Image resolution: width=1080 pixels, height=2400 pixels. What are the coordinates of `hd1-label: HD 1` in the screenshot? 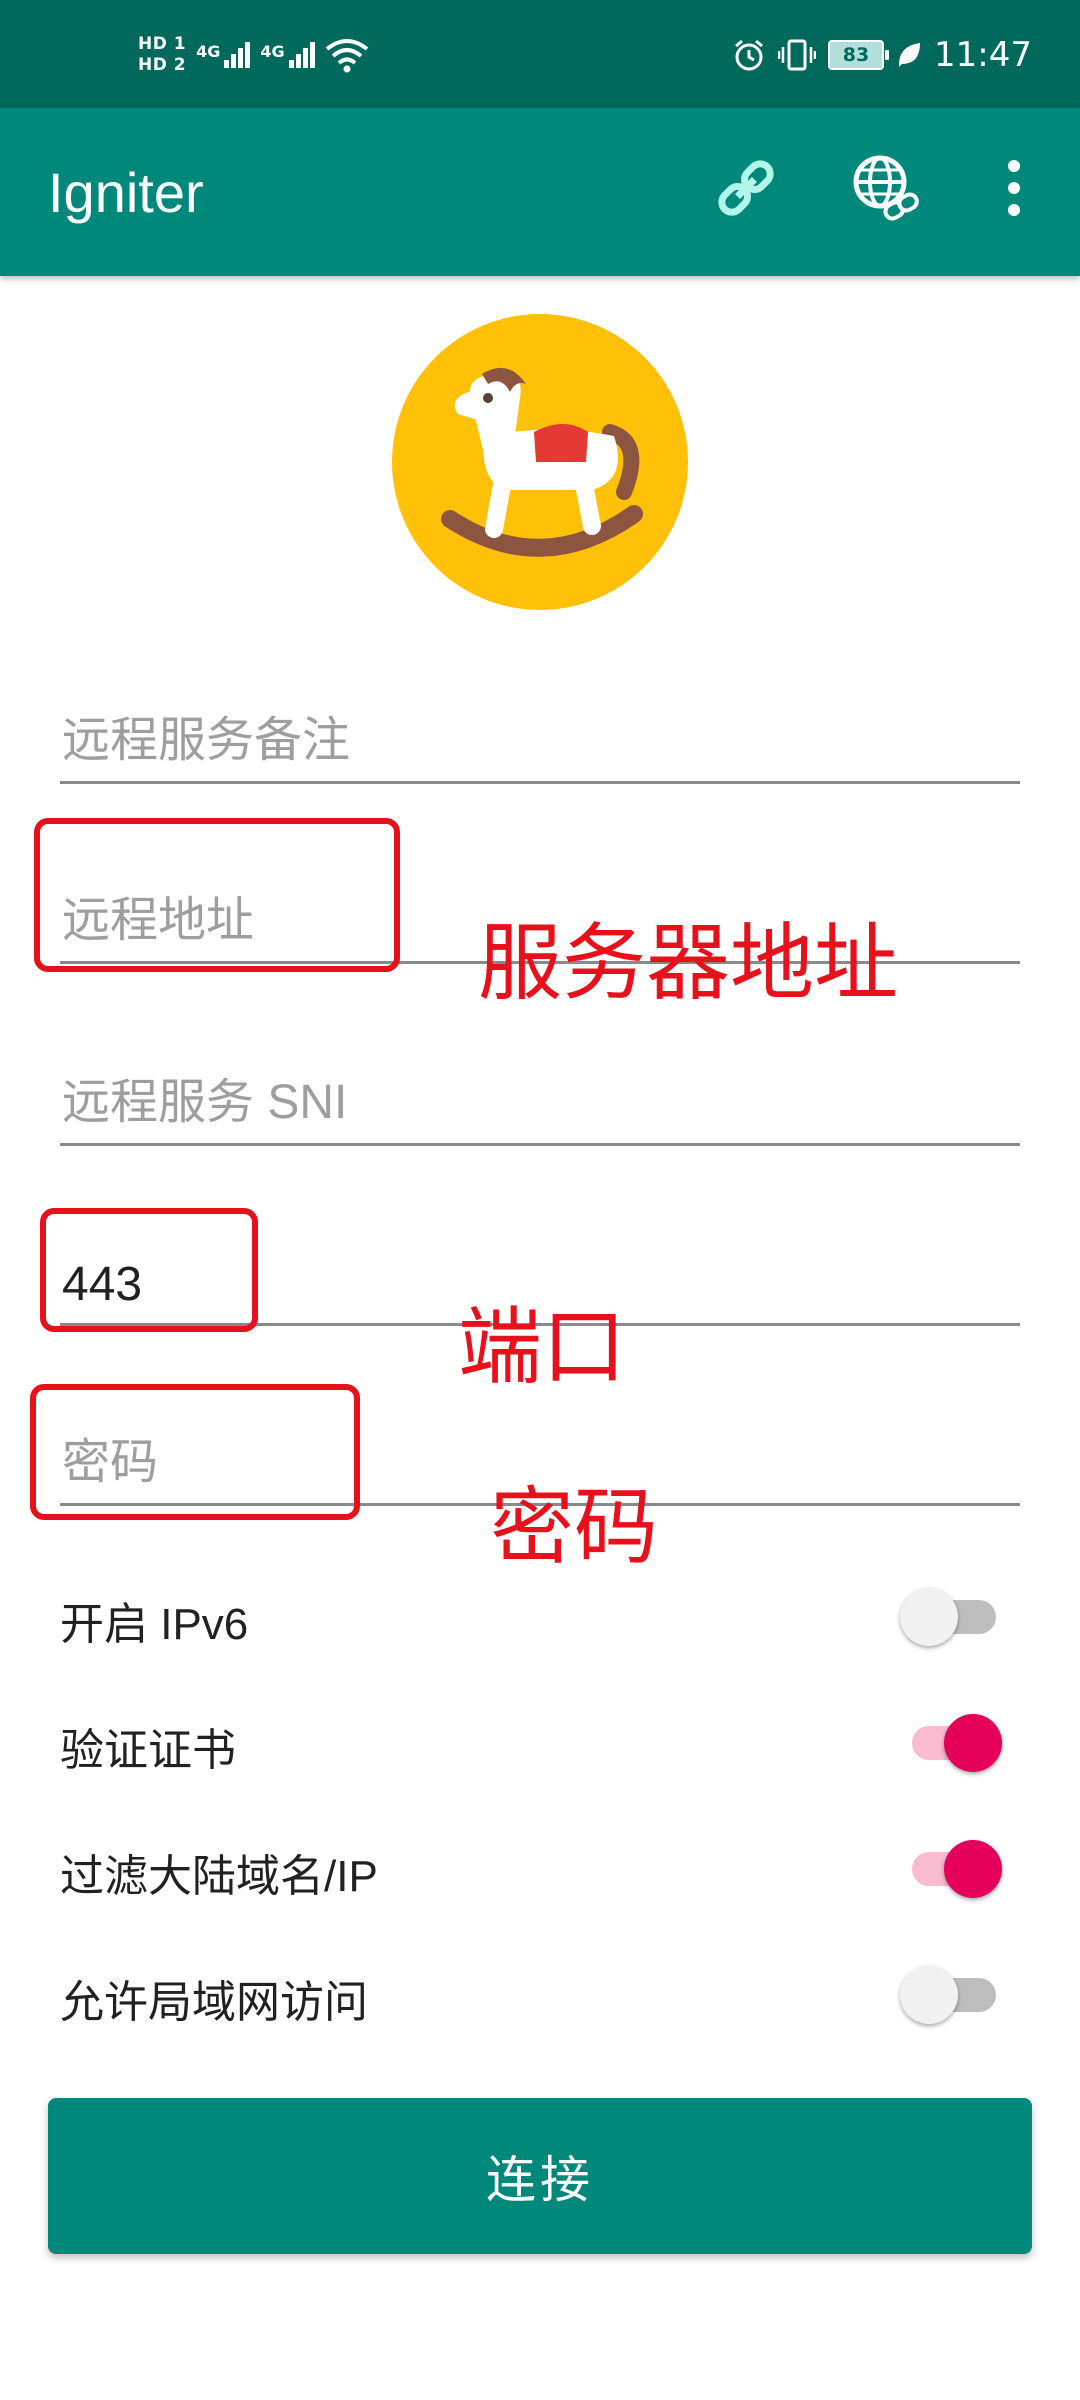 It's located at (162, 44).